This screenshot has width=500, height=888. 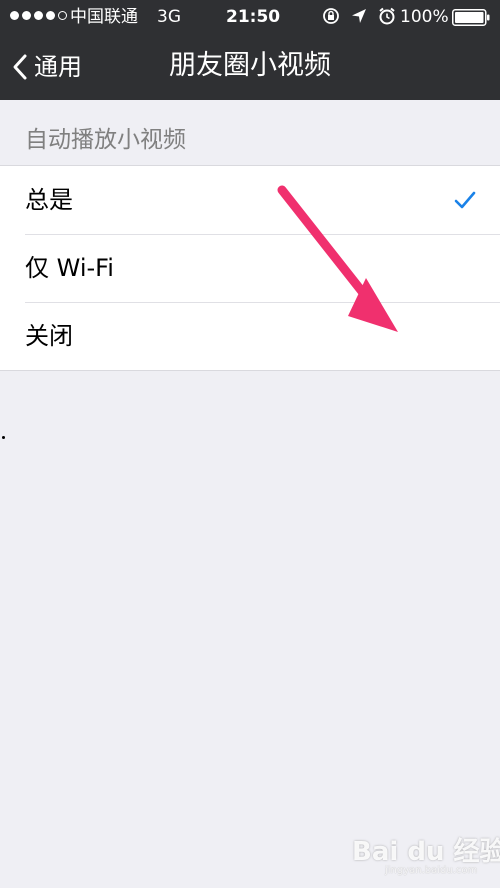 What do you see at coordinates (387, 16) in the screenshot?
I see `alarm-icon` at bounding box center [387, 16].